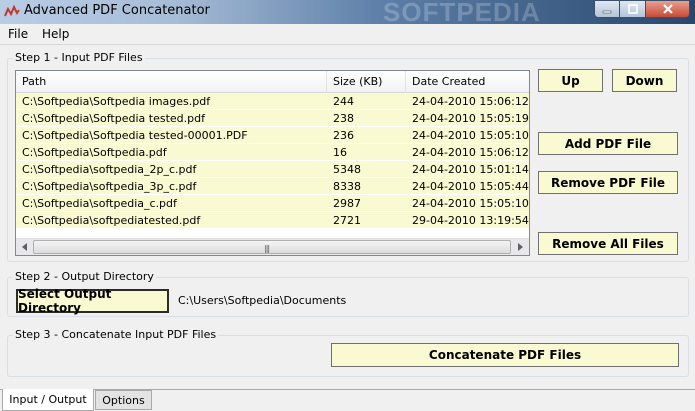 This screenshot has height=411, width=695. Describe the element at coordinates (116, 334) in the screenshot. I see `step3-label: Step 3 - Concatenate Input PDF Files` at that location.